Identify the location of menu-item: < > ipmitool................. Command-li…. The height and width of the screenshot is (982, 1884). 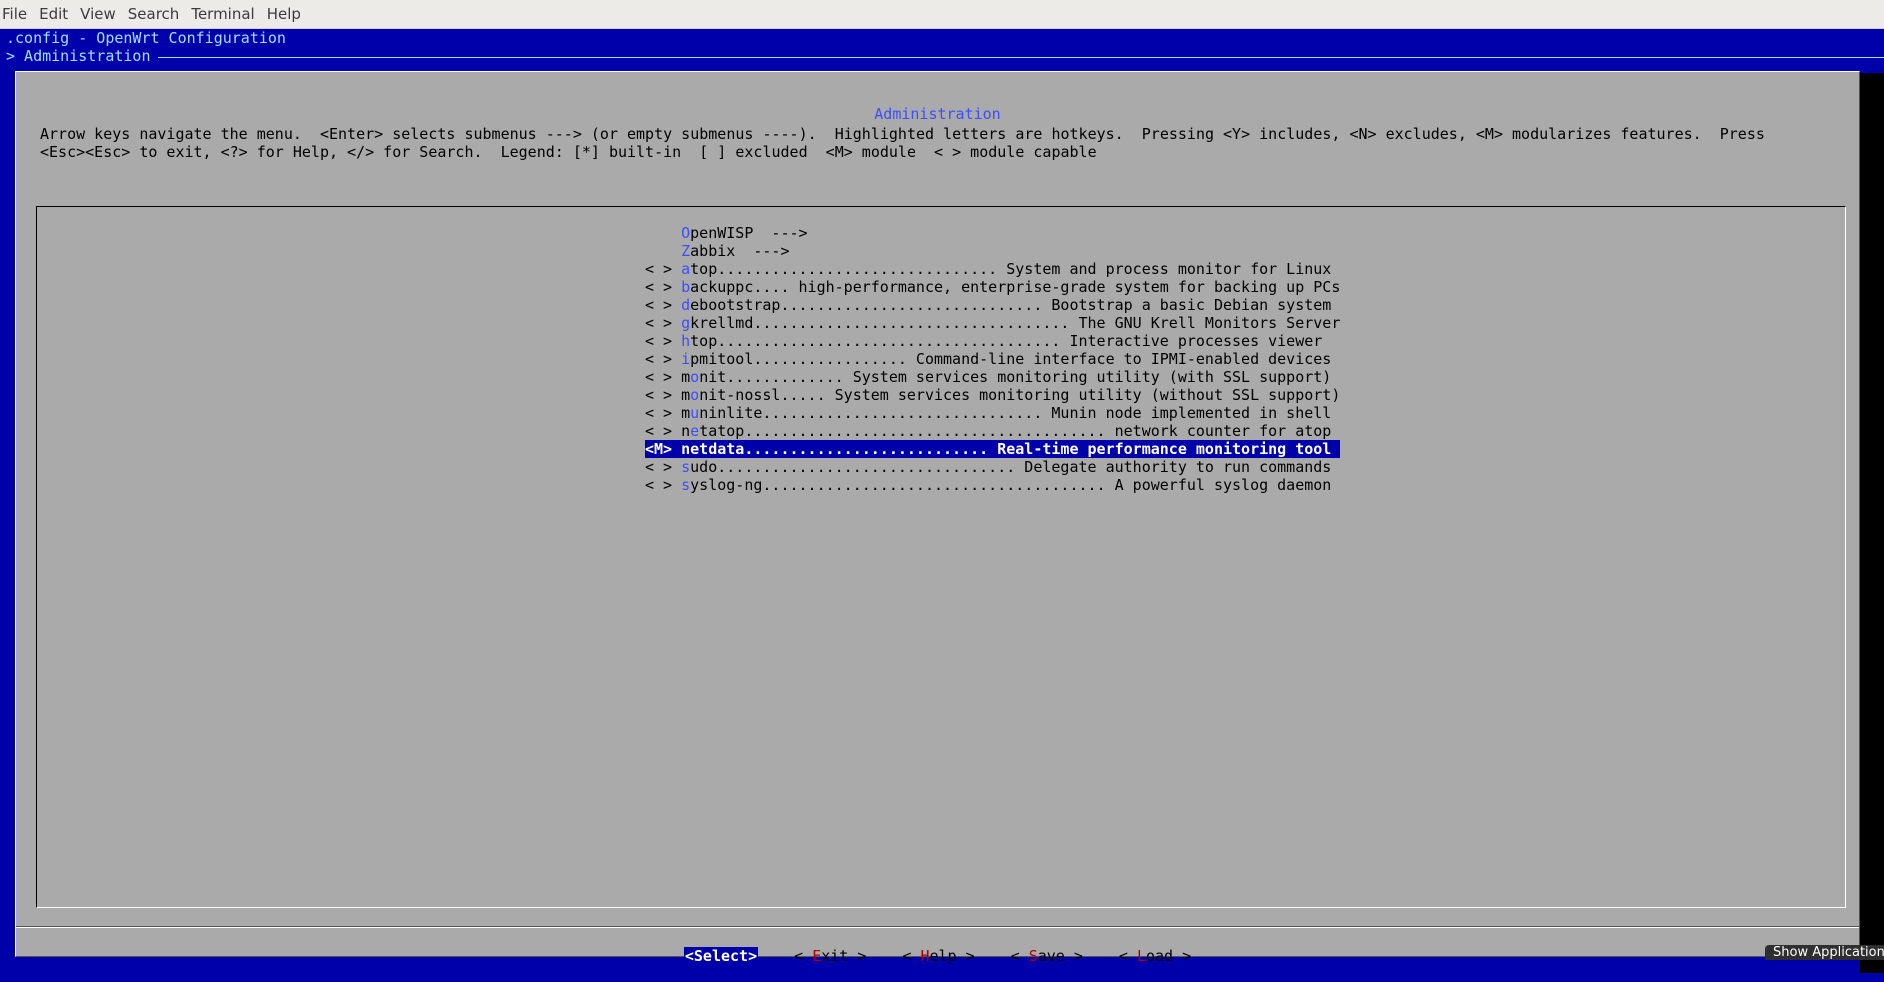
(992, 359).